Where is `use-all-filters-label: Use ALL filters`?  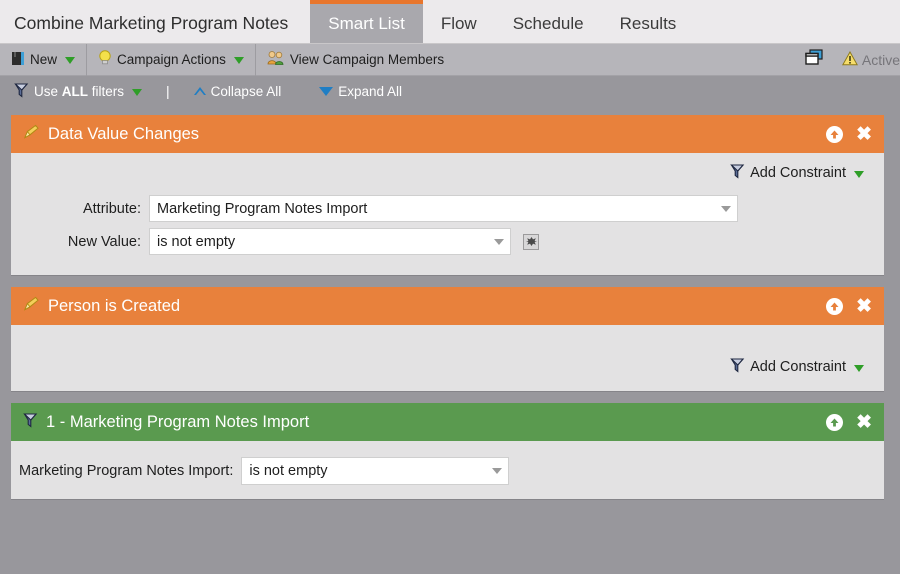
use-all-filters-label: Use ALL filters is located at coordinates (79, 91).